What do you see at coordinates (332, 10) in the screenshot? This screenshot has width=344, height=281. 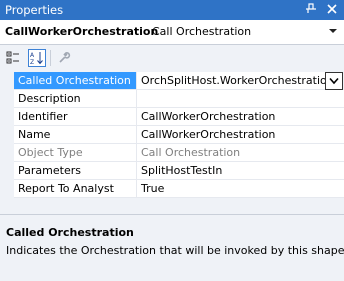 I see `close-icon` at bounding box center [332, 10].